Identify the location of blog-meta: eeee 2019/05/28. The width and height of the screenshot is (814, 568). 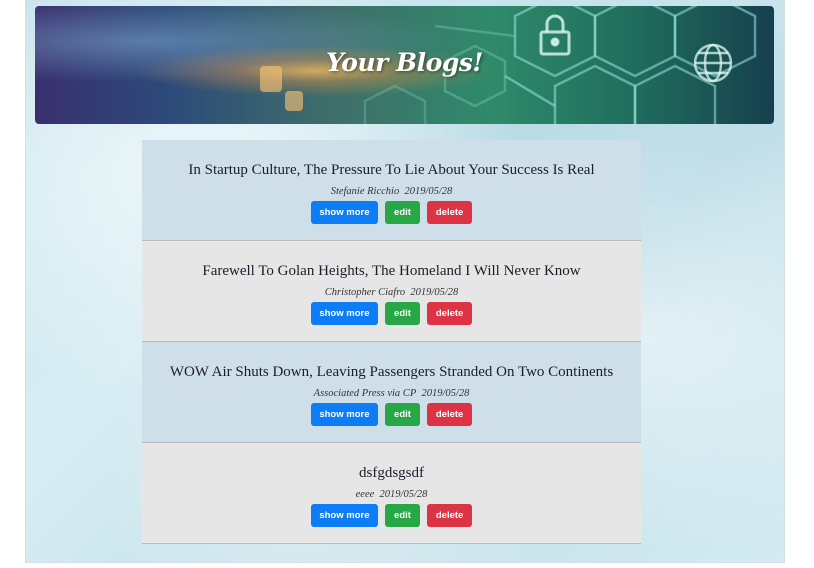
(391, 495).